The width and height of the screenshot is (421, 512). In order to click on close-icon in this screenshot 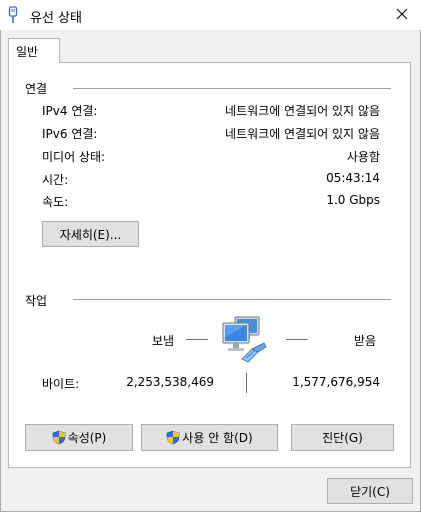, I will do `click(402, 15)`.